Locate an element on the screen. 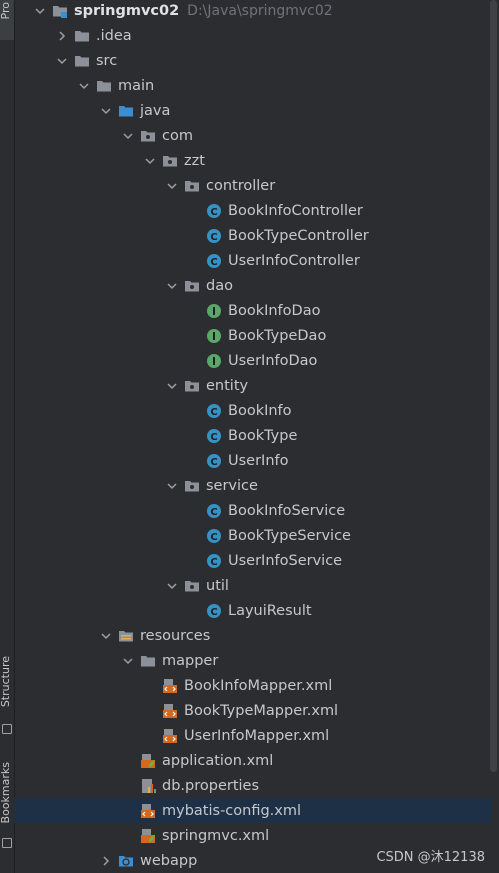 The width and height of the screenshot is (499, 873). tree-row: C UserInfoService is located at coordinates (253, 560).